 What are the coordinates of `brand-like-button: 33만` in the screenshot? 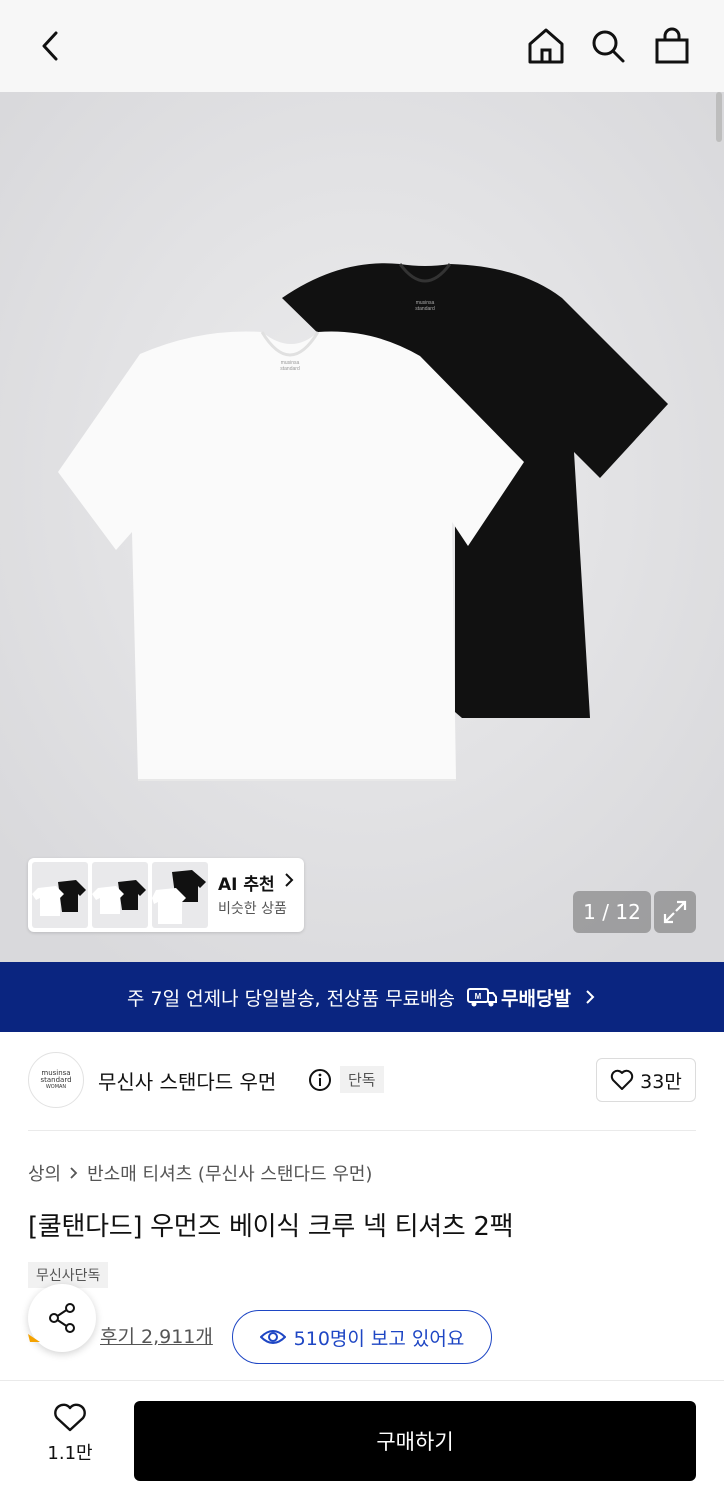 It's located at (646, 1080).